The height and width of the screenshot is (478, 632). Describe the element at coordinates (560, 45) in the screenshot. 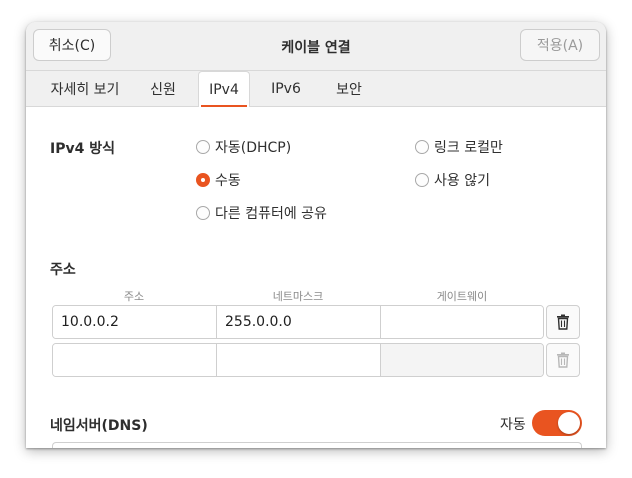

I see `apply-button: 적용(A)` at that location.